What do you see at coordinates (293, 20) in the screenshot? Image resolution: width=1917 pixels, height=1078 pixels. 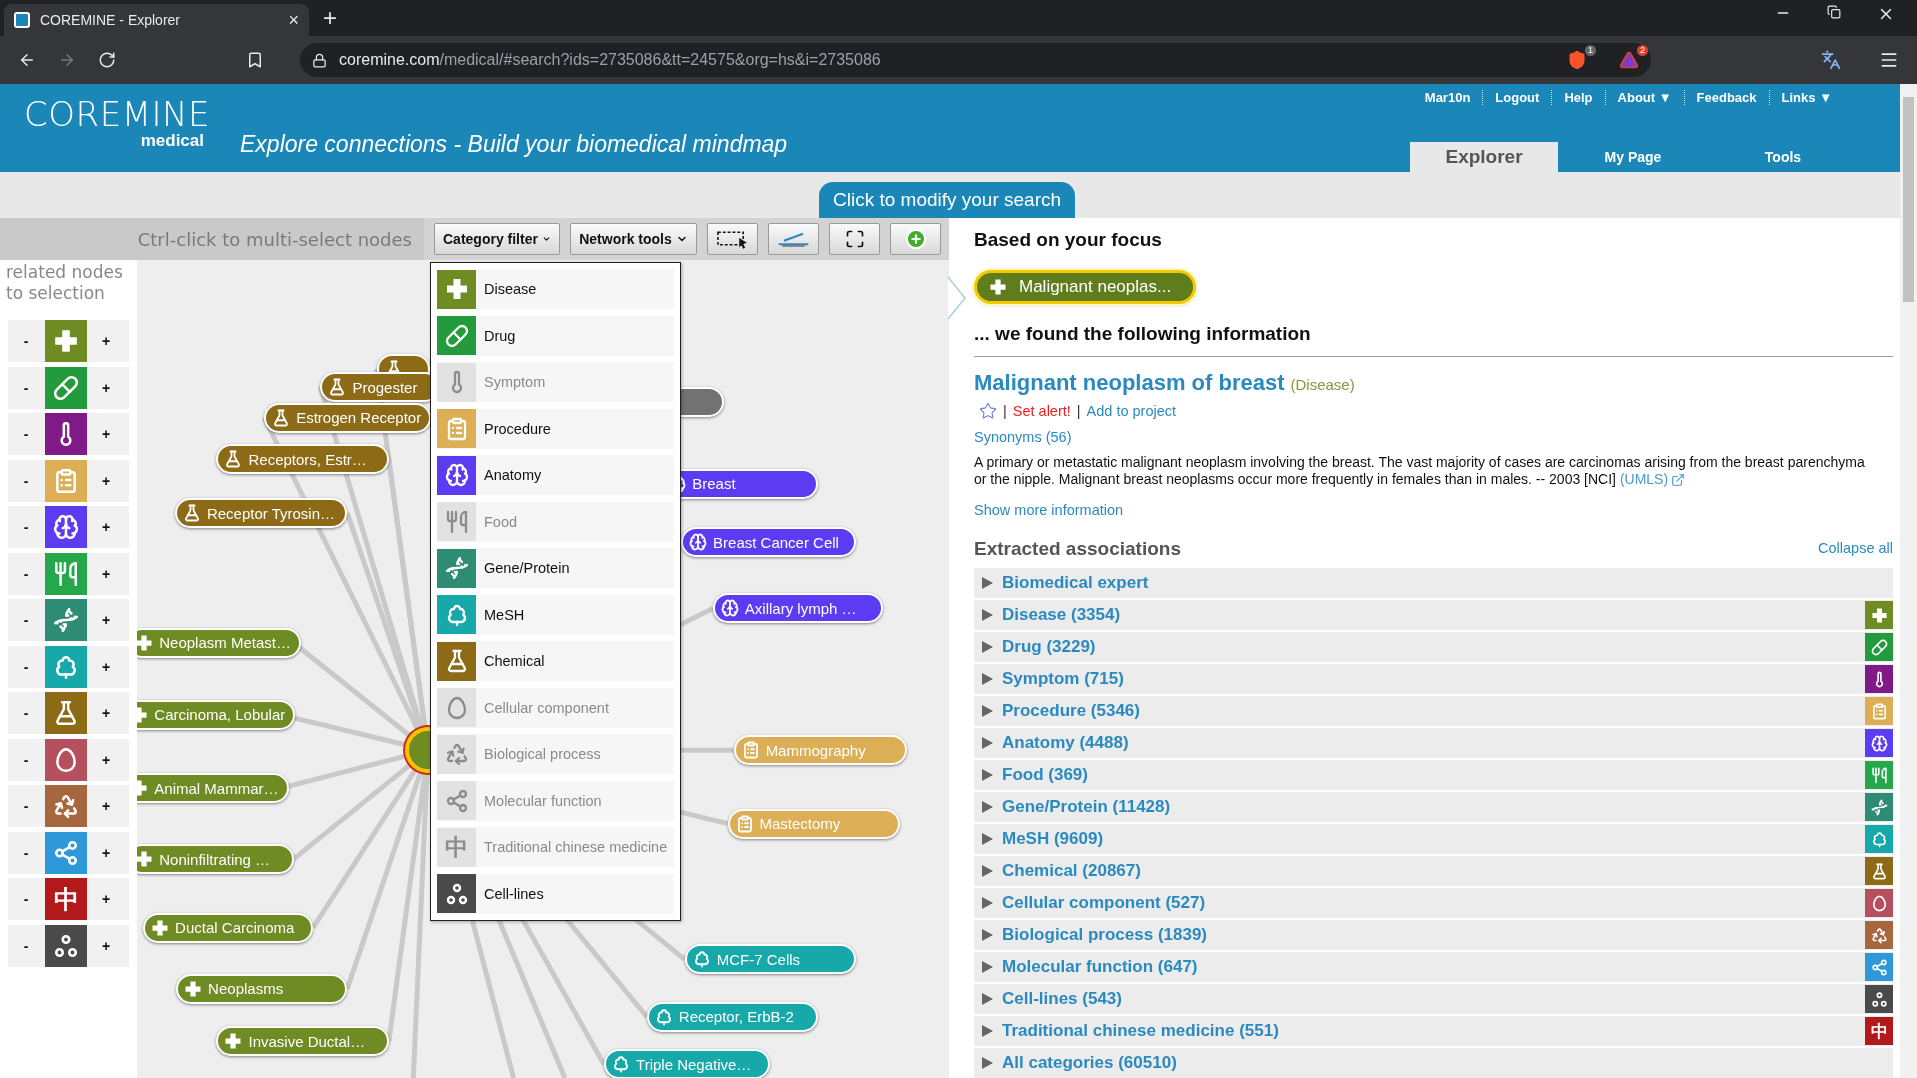 I see `tab-close-button: ×` at bounding box center [293, 20].